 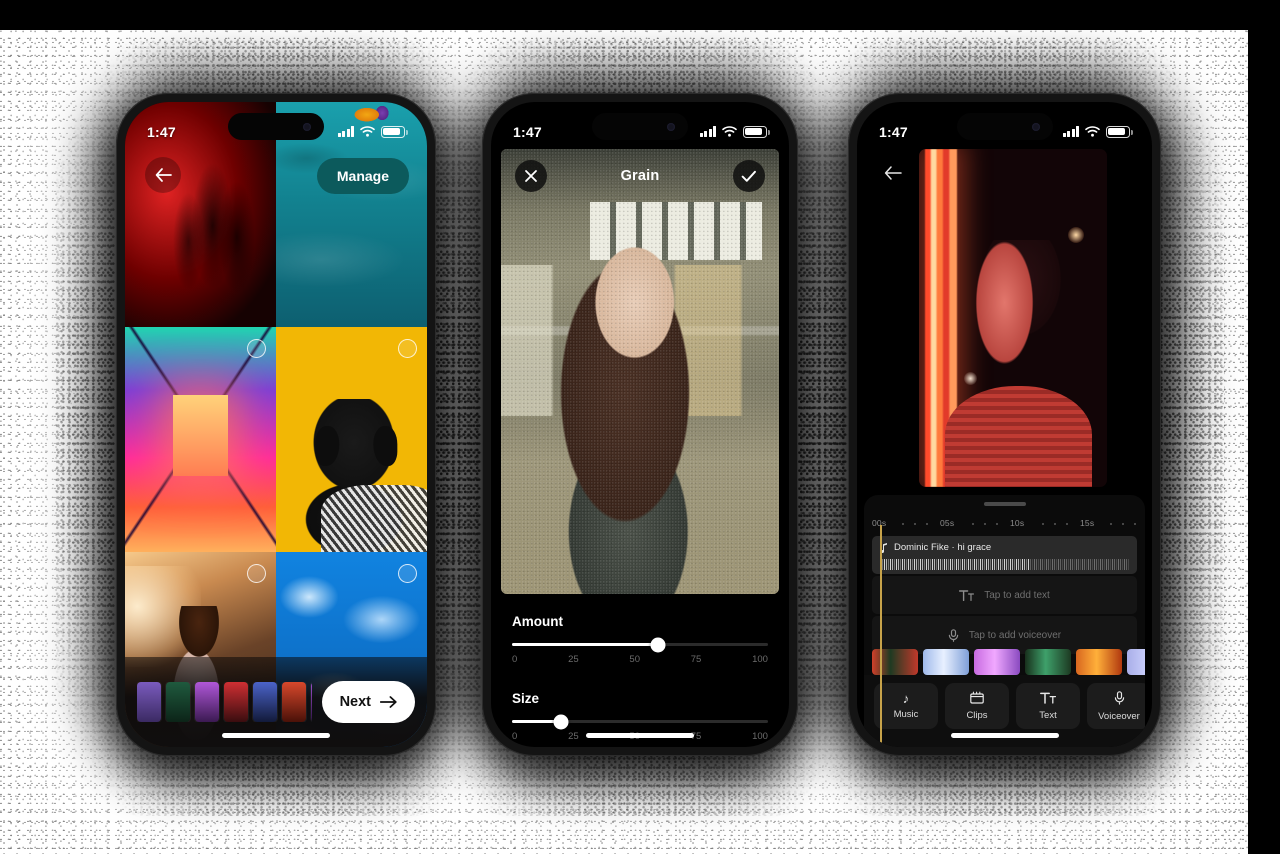 I want to click on fish-decoration, so click(x=369, y=116).